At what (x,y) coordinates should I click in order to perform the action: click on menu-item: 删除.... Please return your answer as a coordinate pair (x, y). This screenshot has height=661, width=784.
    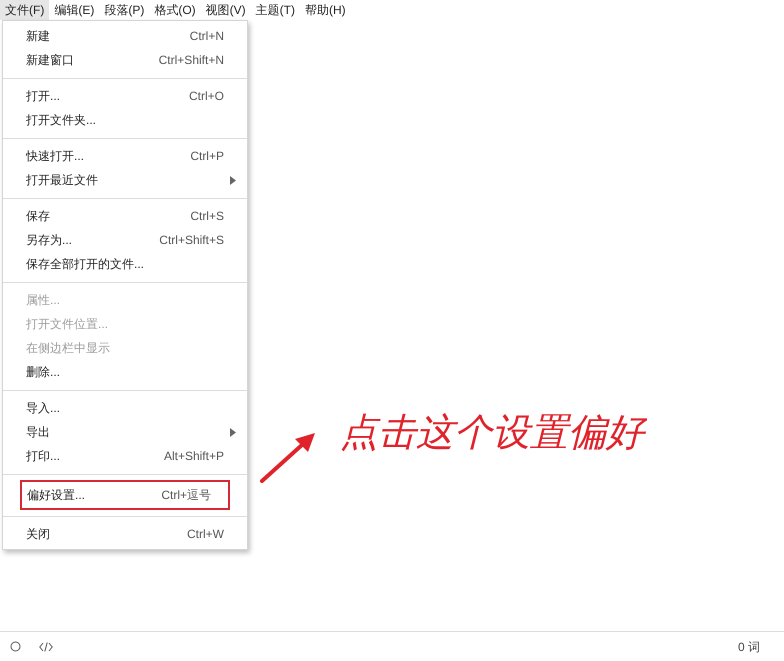
    Looking at the image, I should click on (125, 372).